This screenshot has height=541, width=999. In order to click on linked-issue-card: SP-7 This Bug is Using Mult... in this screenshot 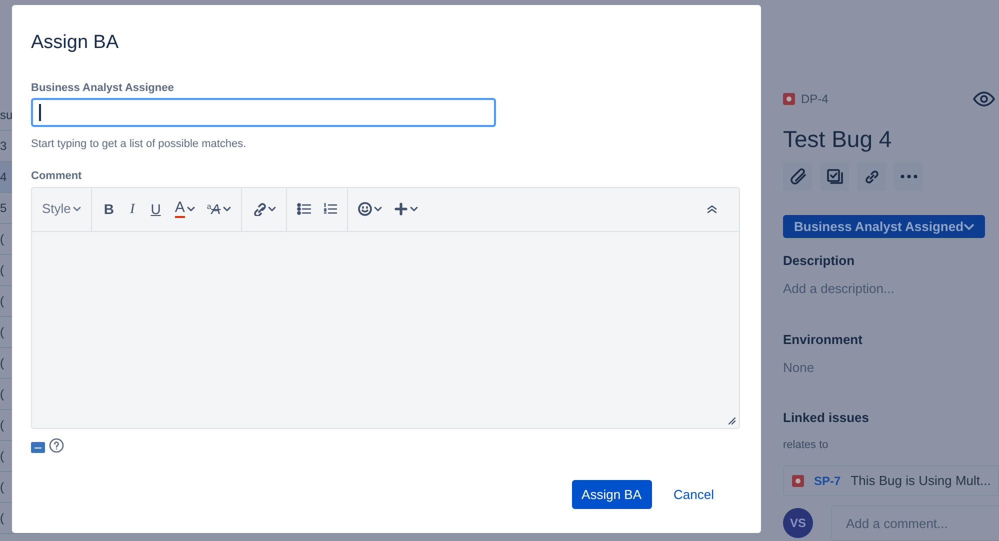, I will do `click(891, 480)`.